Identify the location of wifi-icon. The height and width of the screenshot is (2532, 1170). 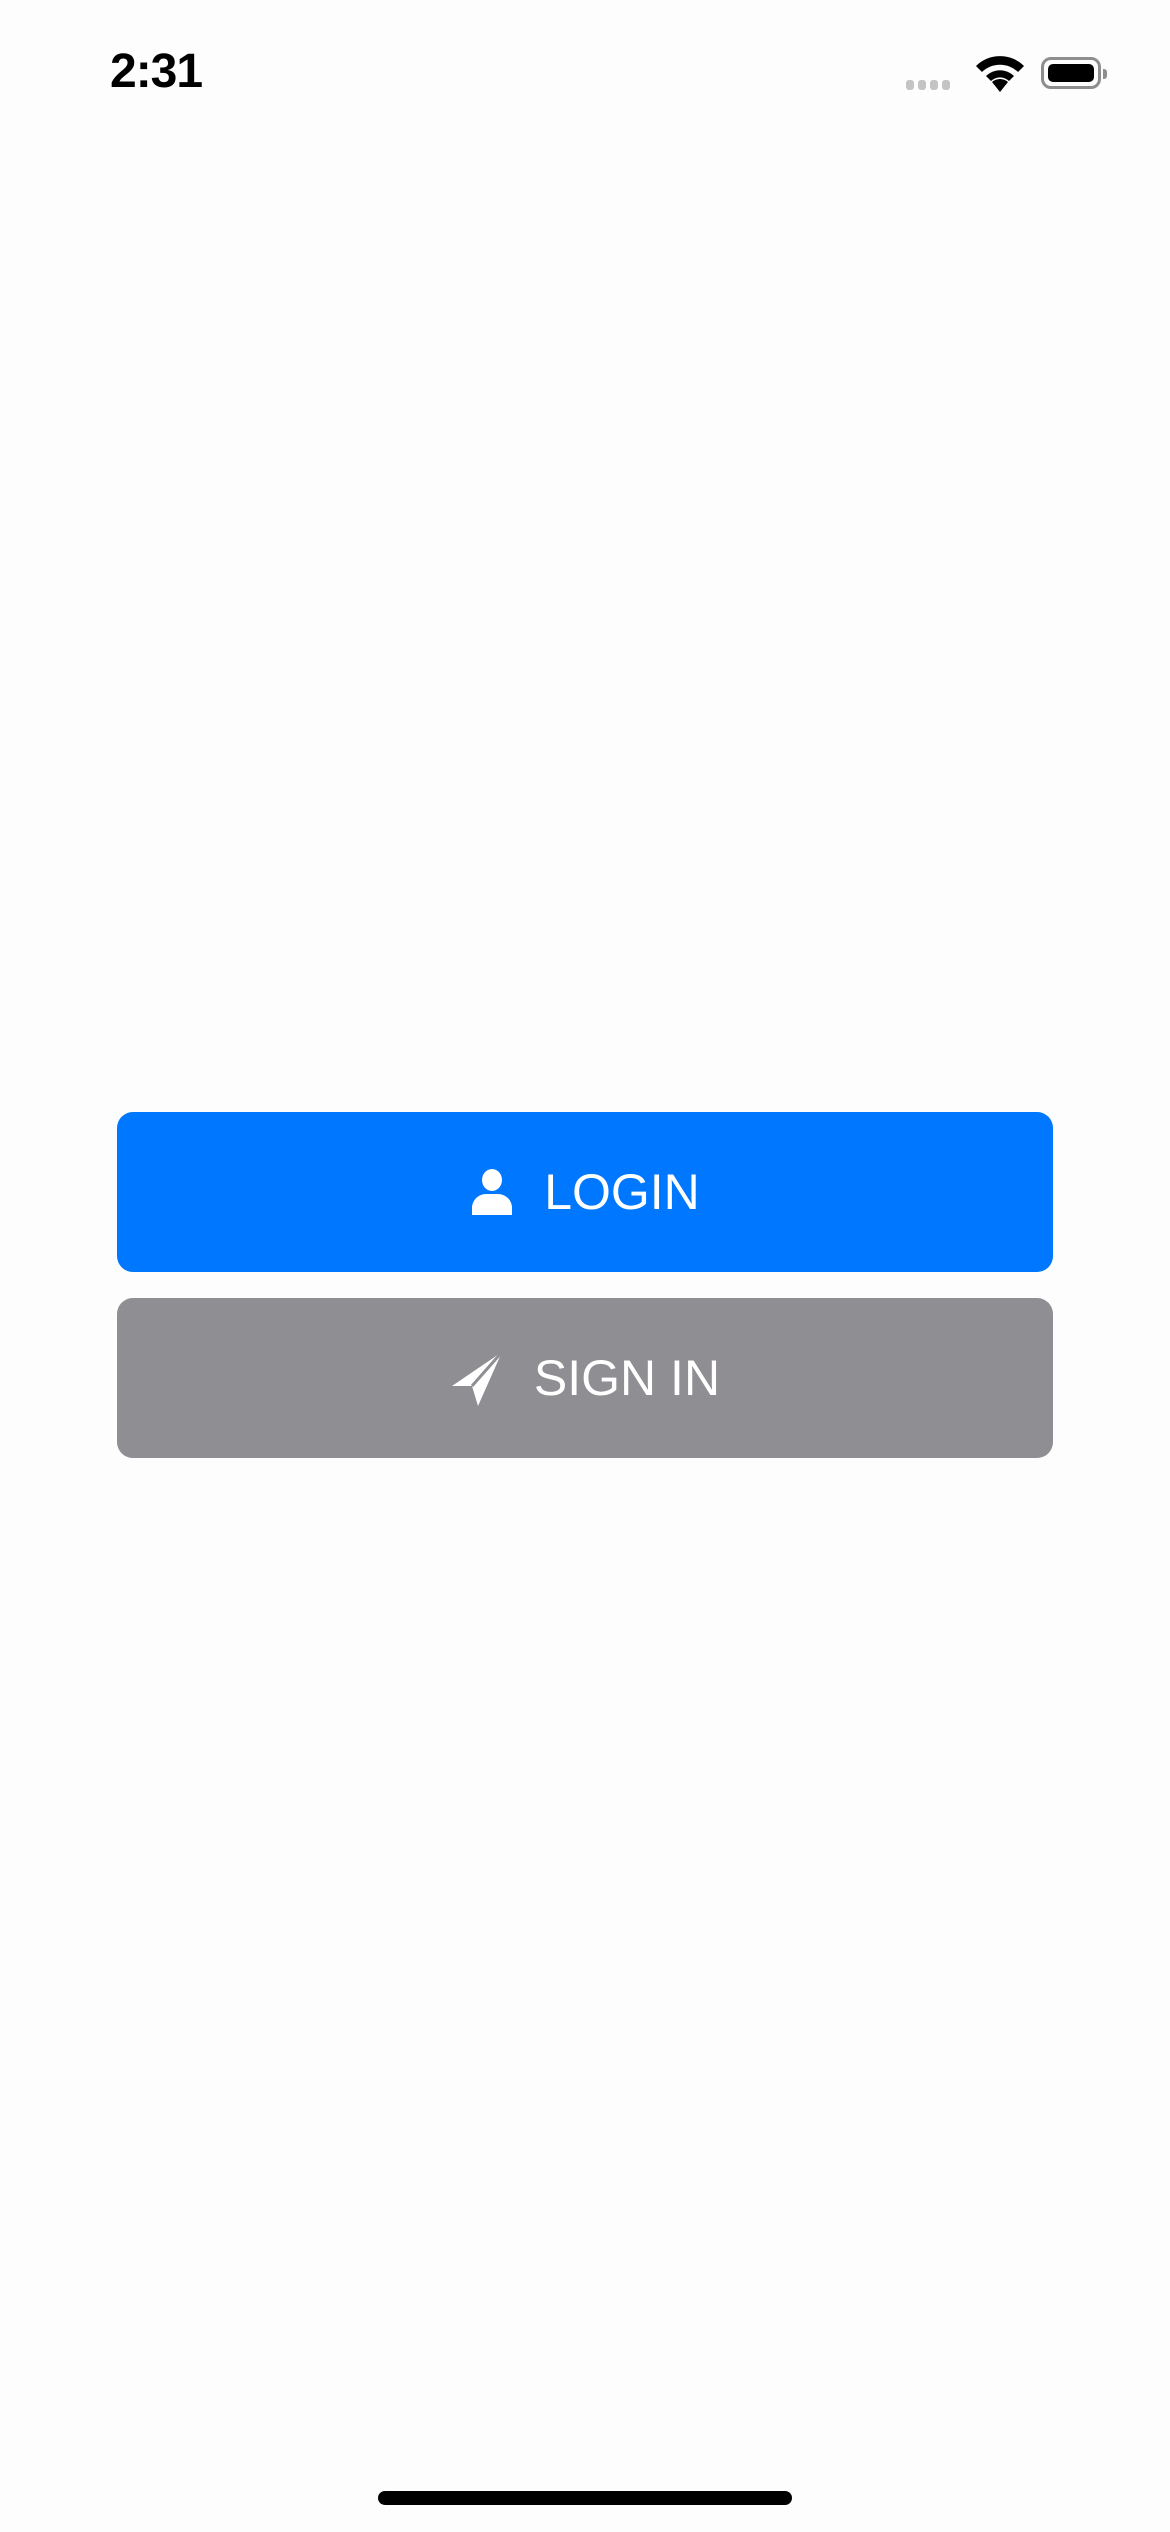
(1000, 74).